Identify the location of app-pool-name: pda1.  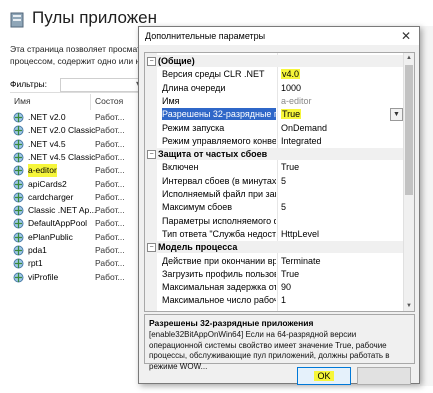
(37, 250).